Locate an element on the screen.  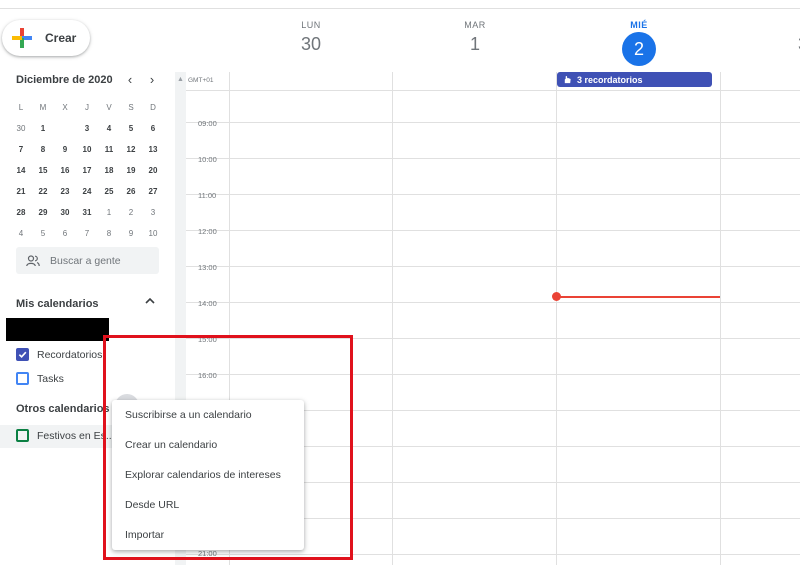
mini-calendar-title: Diciembre de 2020 is located at coordinates (64, 80).